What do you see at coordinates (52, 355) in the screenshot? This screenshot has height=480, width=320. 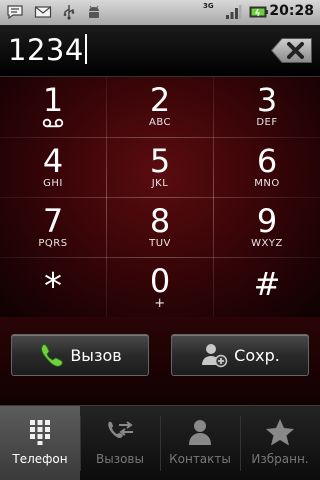 I see `phone-handset-icon` at bounding box center [52, 355].